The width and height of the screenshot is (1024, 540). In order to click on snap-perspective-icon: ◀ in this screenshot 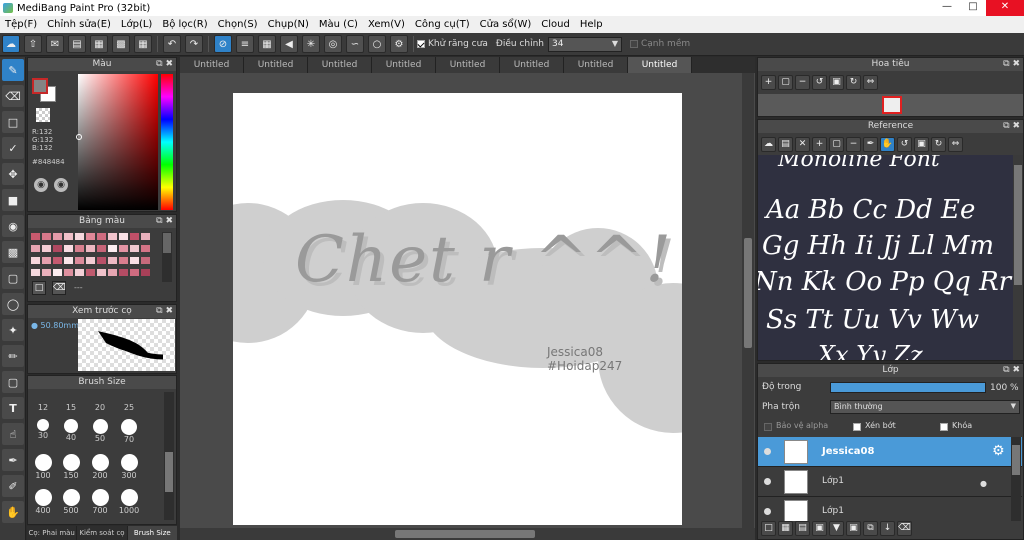, I will do `click(289, 44)`.